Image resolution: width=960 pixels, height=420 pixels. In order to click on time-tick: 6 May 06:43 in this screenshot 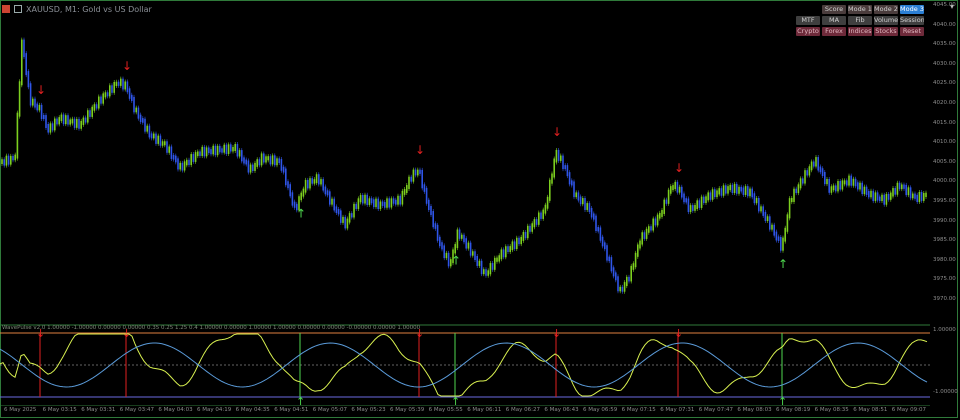, I will do `click(561, 410)`.